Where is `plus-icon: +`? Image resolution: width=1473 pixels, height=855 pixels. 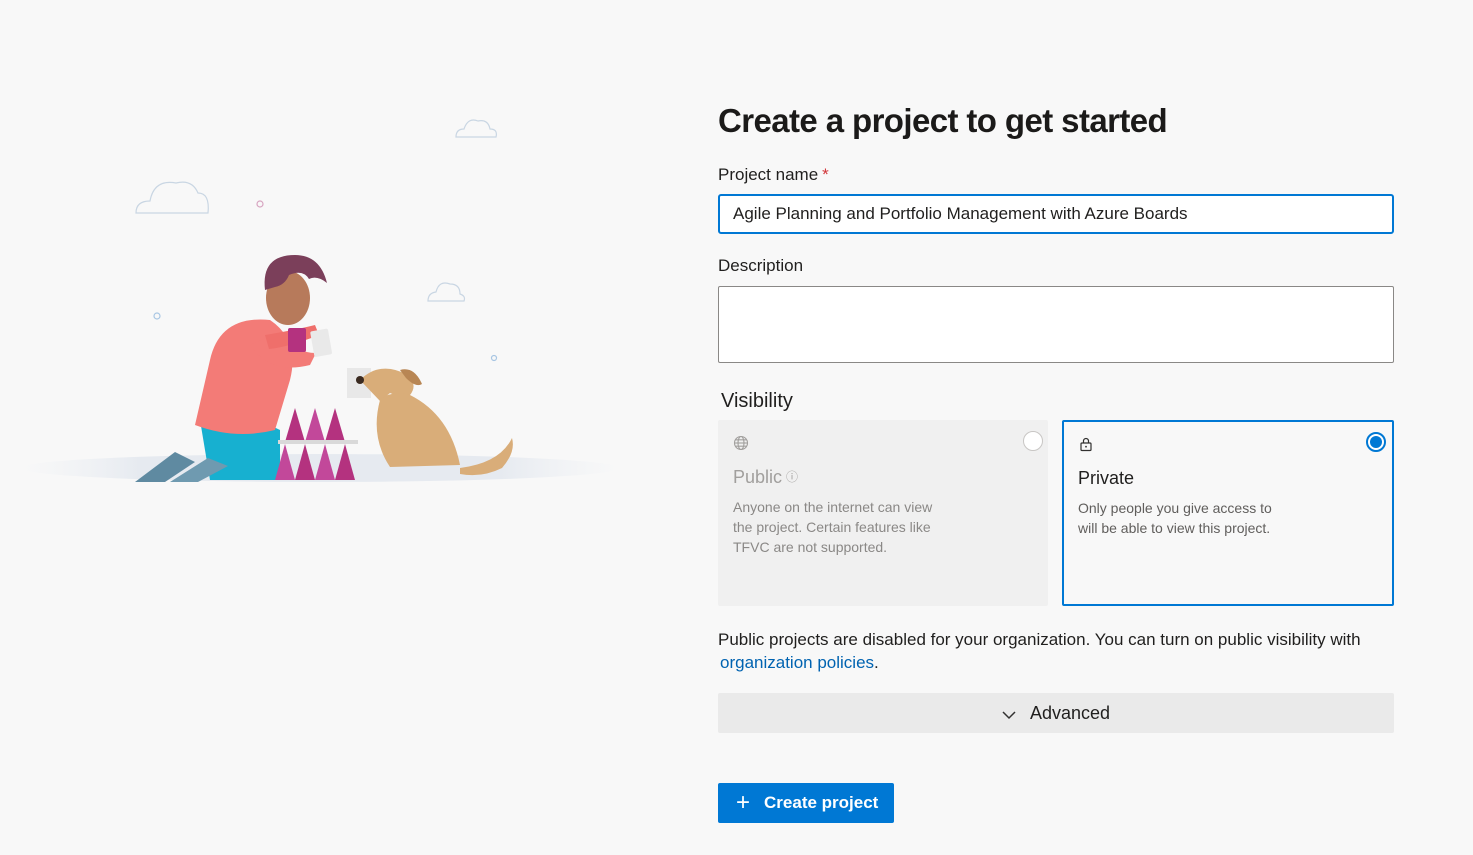 plus-icon: + is located at coordinates (743, 802).